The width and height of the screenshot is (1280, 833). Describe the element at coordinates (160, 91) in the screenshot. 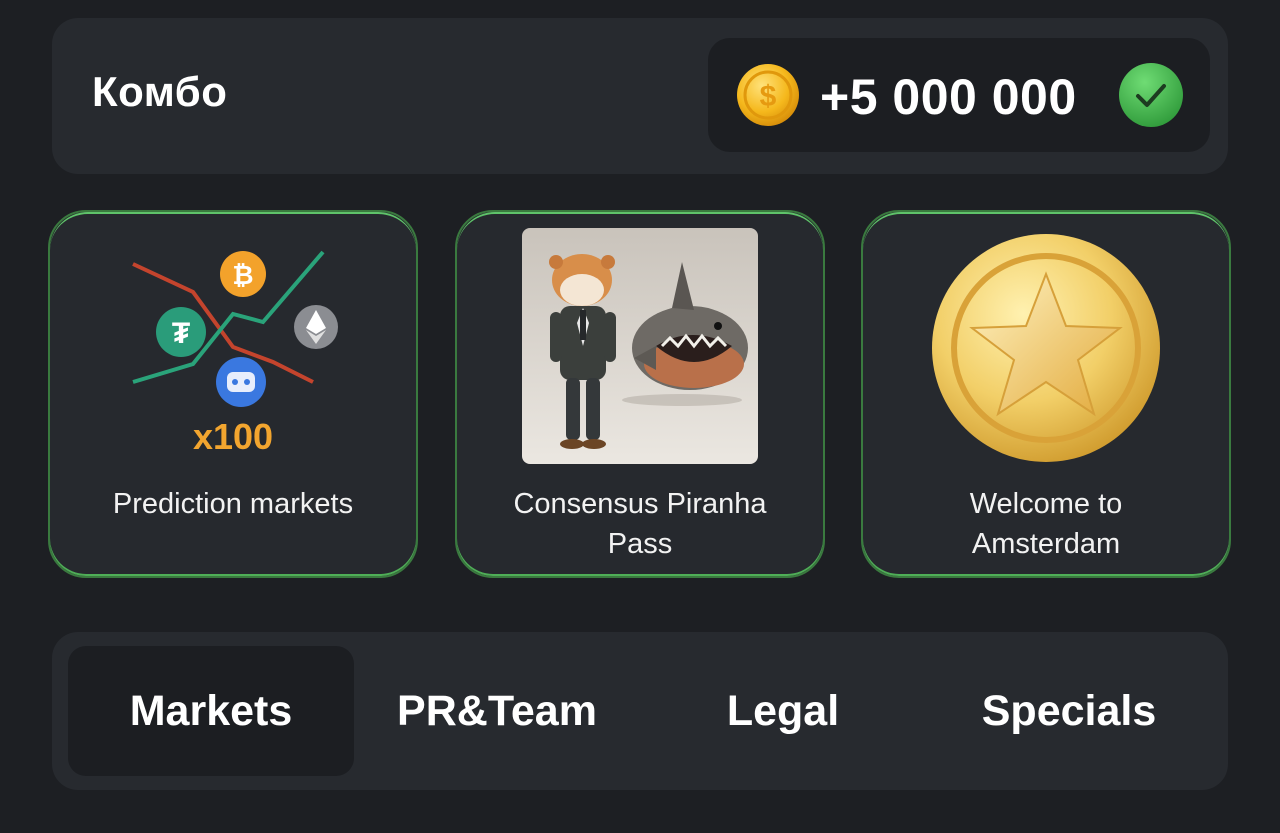

I see `combo-title: Комбо` at that location.